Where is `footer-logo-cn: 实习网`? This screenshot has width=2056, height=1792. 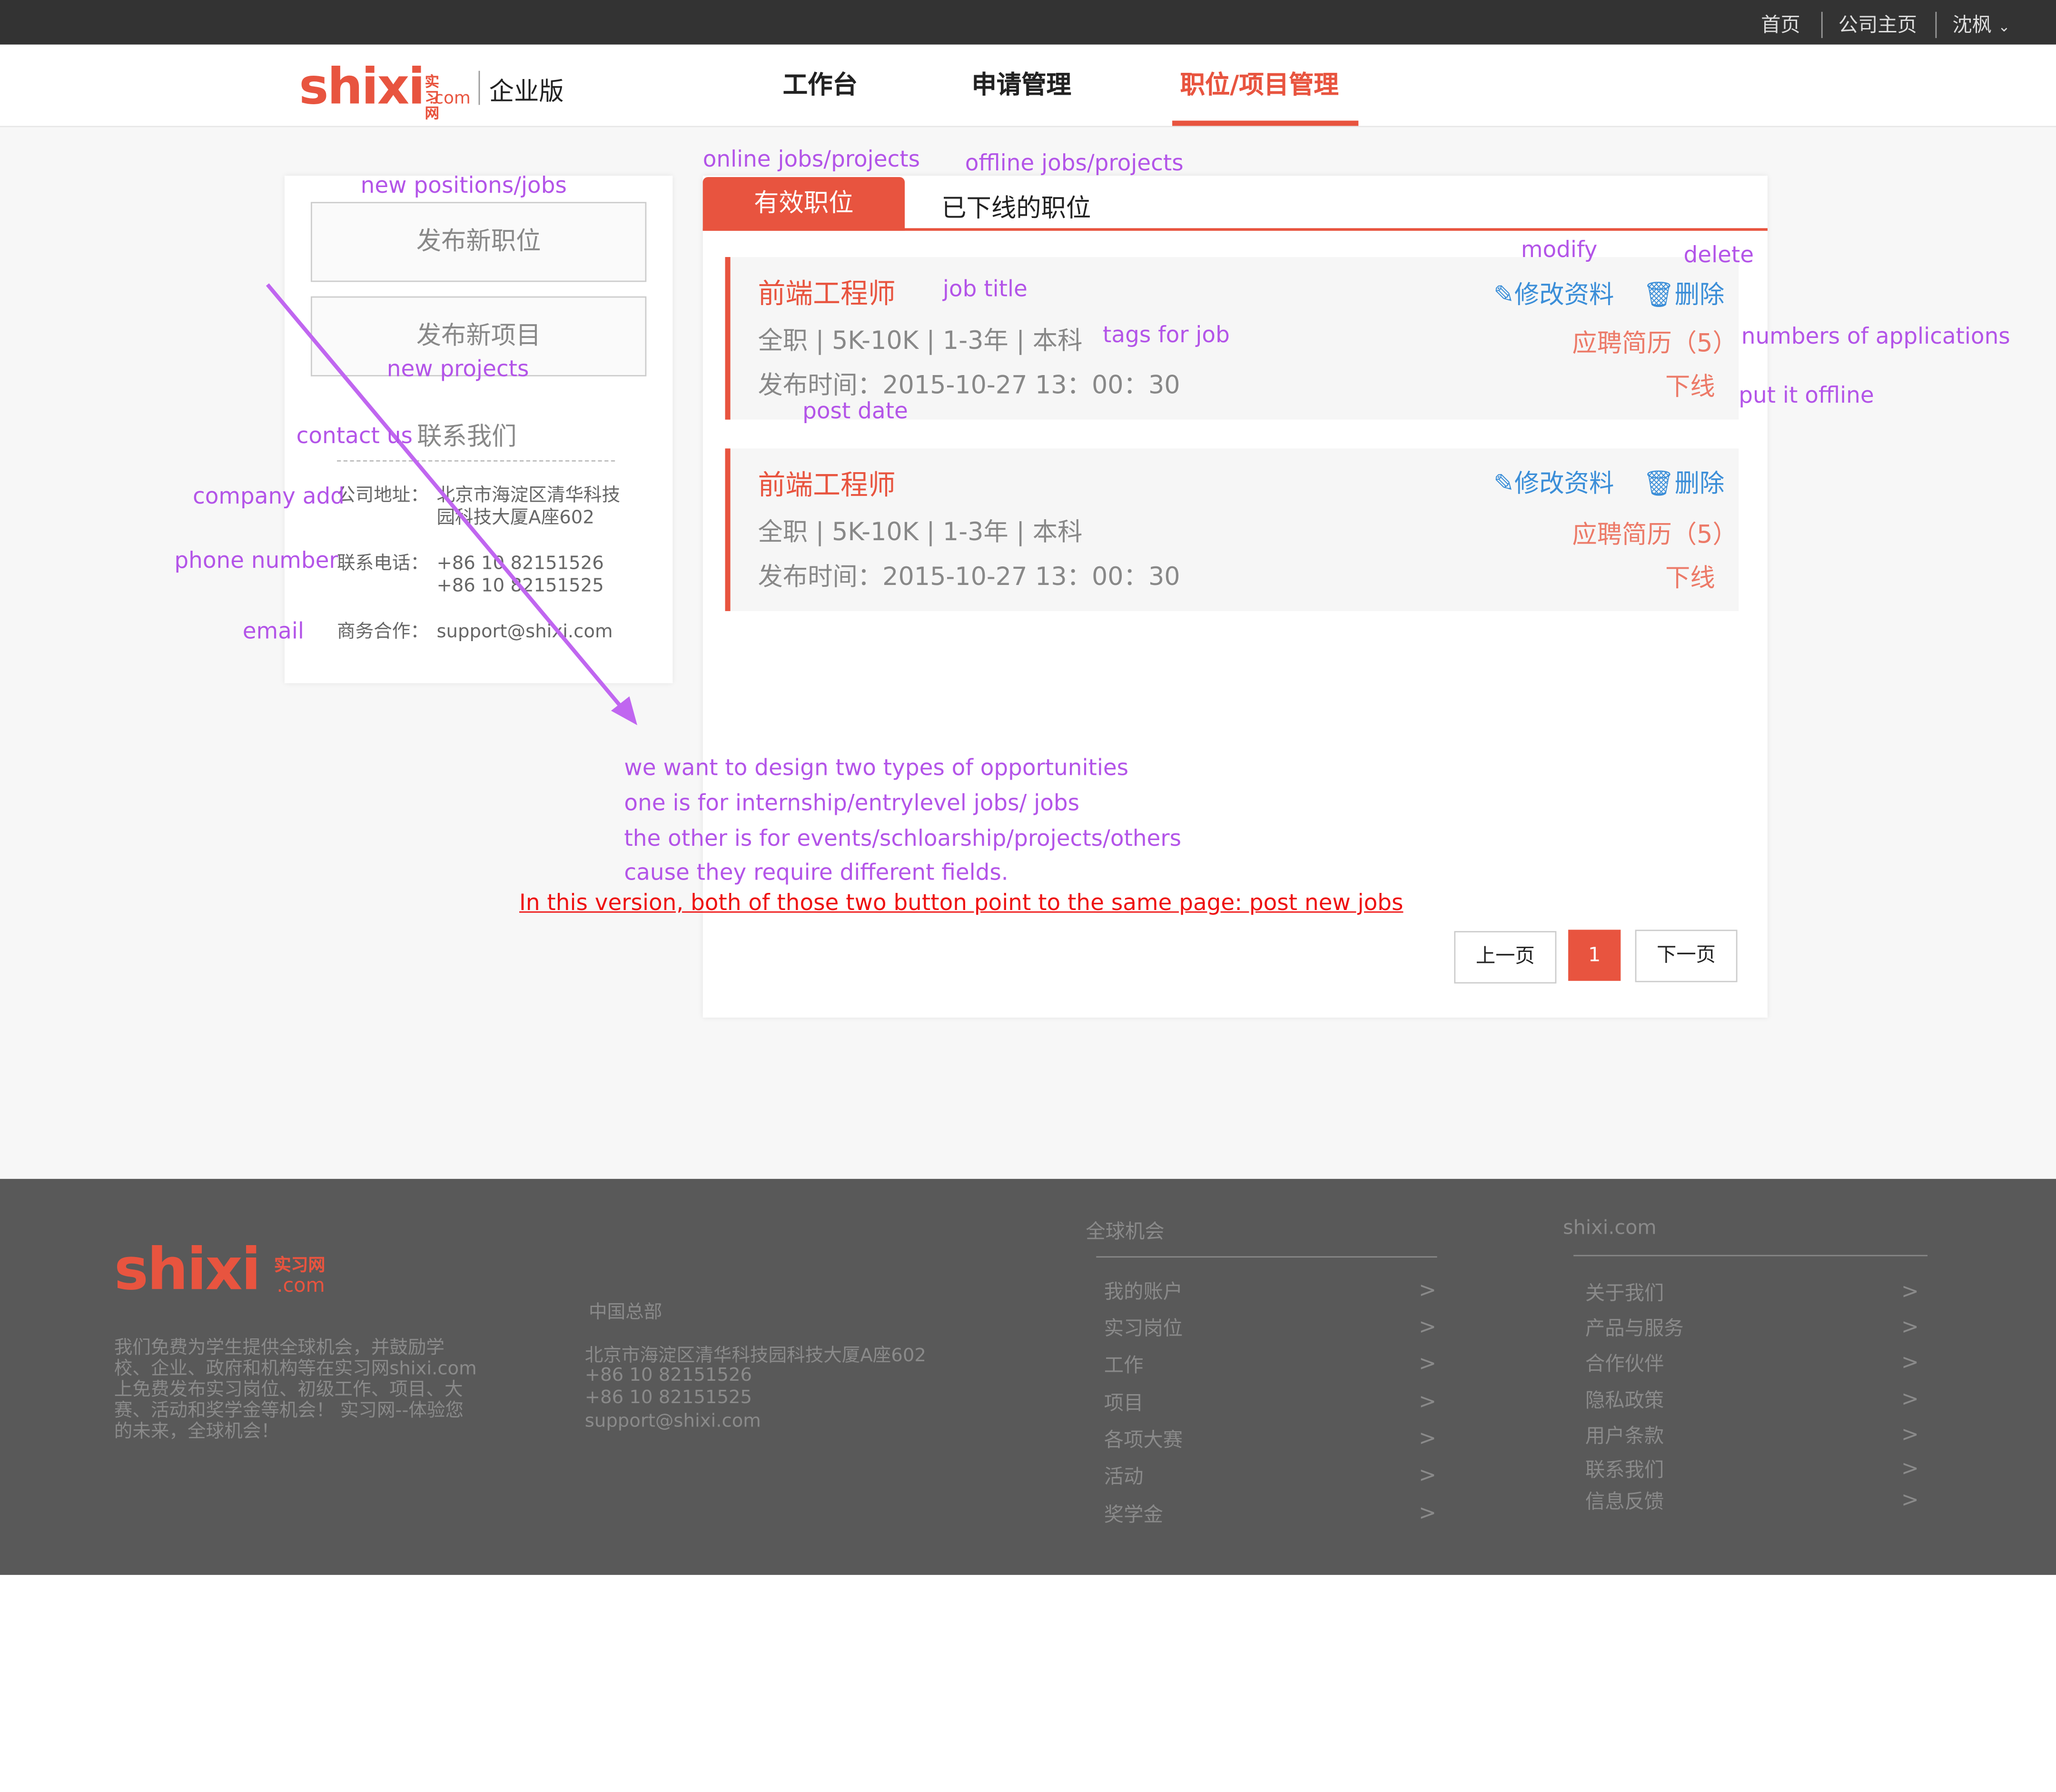 footer-logo-cn: 实习网 is located at coordinates (300, 1266).